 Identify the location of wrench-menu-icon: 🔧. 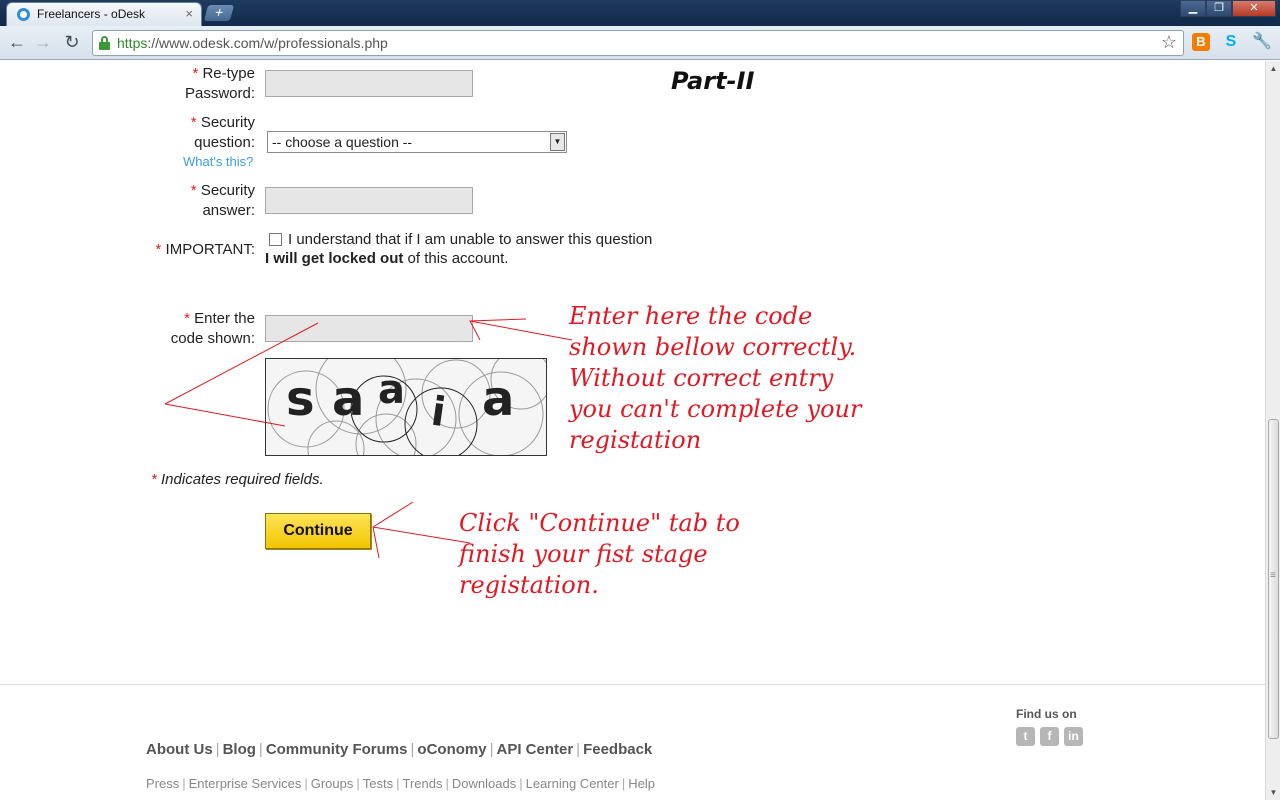
(1262, 42).